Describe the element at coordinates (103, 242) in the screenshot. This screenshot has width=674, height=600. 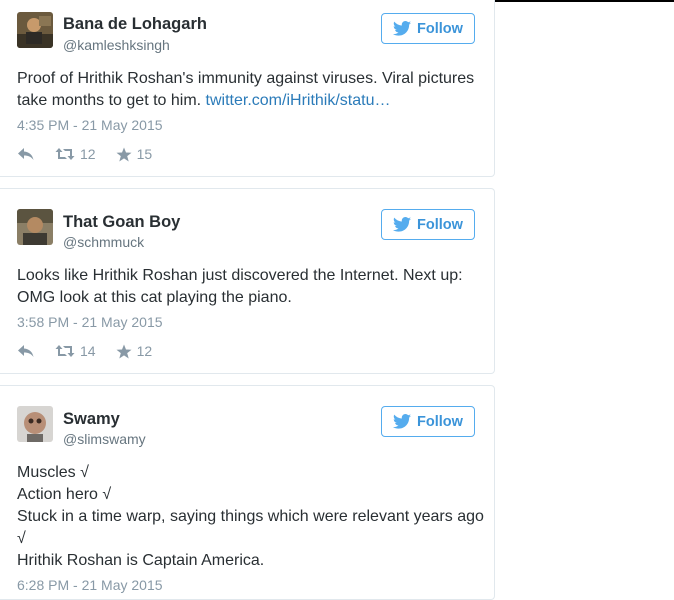
I see `user-handle: @schmmuck` at that location.